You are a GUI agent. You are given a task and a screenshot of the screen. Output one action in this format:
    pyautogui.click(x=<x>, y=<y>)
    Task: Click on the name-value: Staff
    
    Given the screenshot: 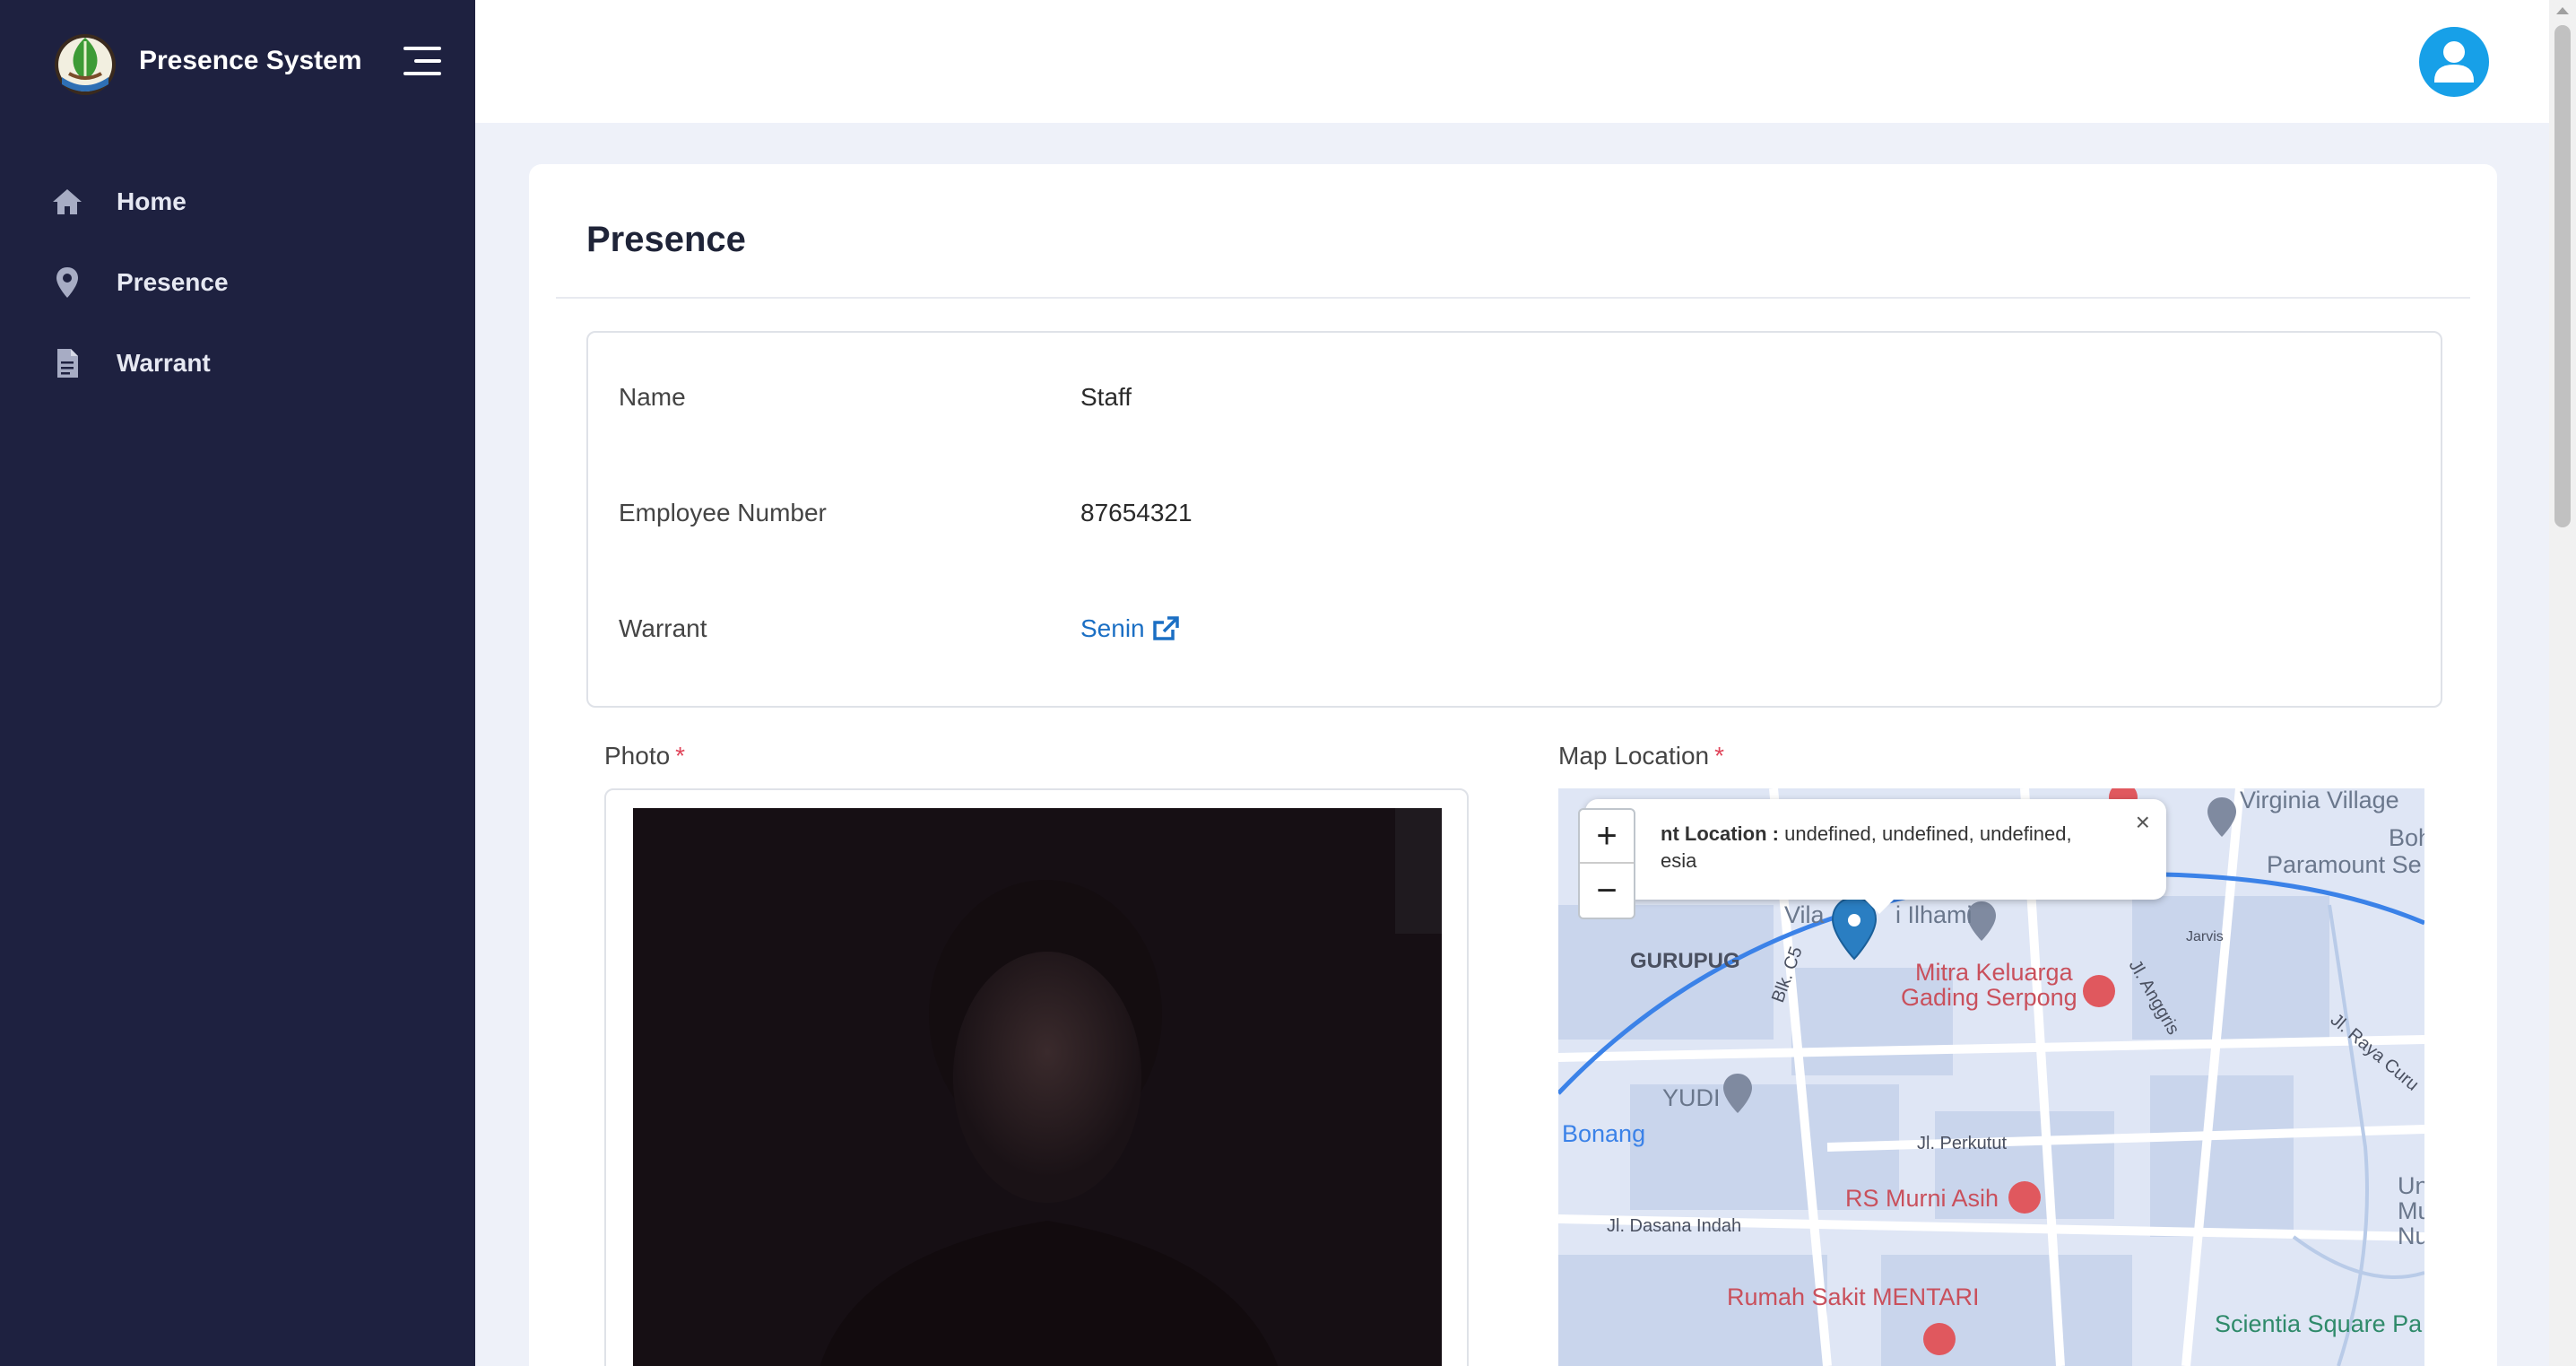 What is the action you would take?
    pyautogui.click(x=1106, y=397)
    